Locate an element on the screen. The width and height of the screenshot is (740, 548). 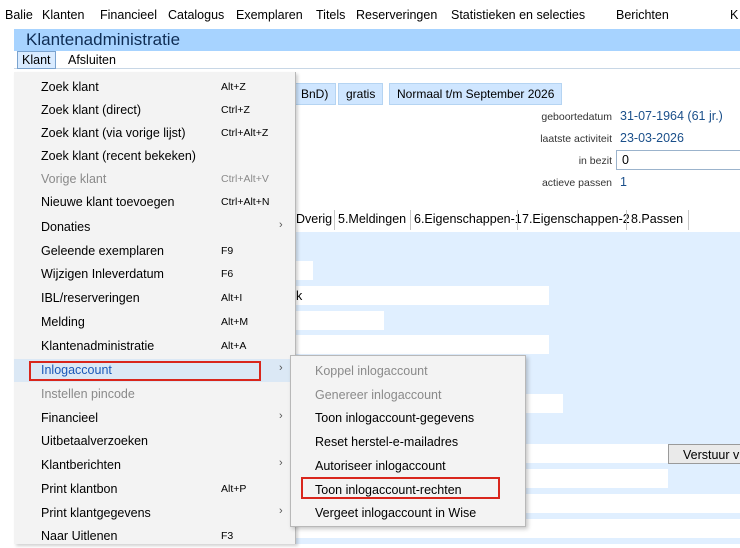
laatste-activiteit-value: 23-03-2026 is located at coordinates (652, 138).